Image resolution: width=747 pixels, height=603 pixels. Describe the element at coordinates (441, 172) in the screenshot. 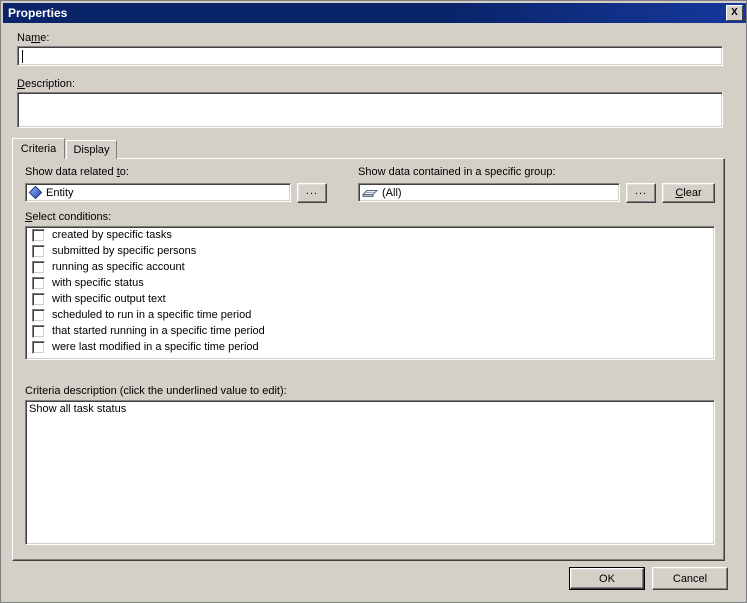

I see `group-label-part1: Show data contained in a specific` at that location.